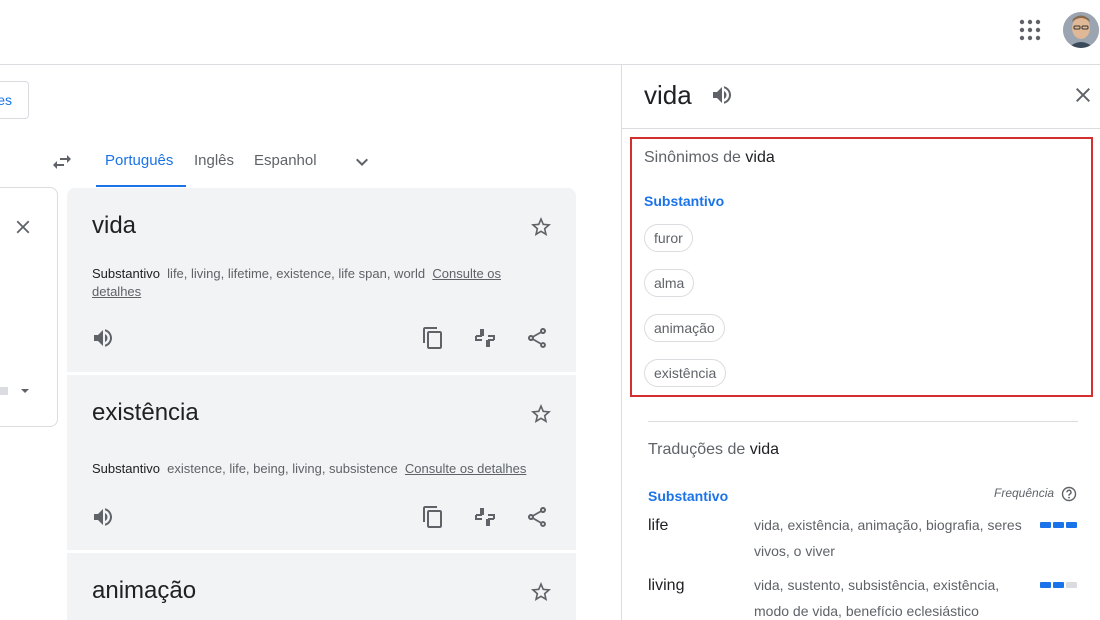 This screenshot has height=620, width=1100. What do you see at coordinates (1030, 30) in the screenshot?
I see `apps-grid-icon` at bounding box center [1030, 30].